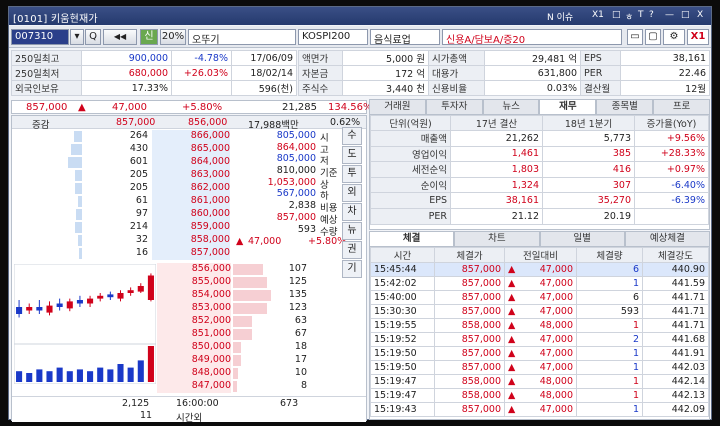 The height and width of the screenshot is (426, 720). I want to click on side-button: 차, so click(352, 212).